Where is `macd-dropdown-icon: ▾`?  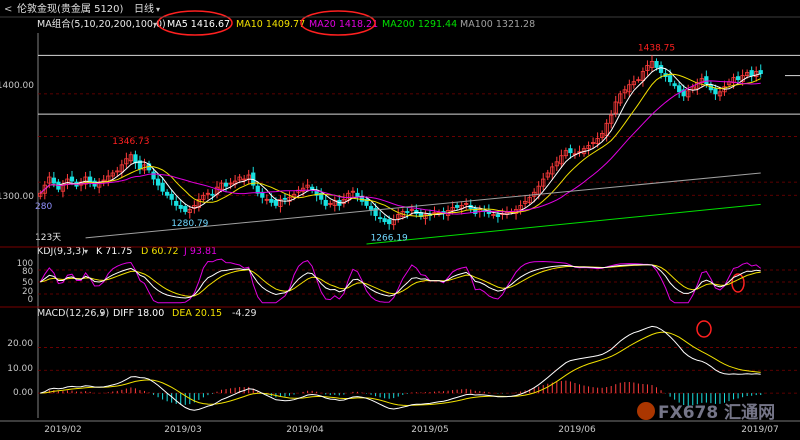 macd-dropdown-icon: ▾ is located at coordinates (102, 313).